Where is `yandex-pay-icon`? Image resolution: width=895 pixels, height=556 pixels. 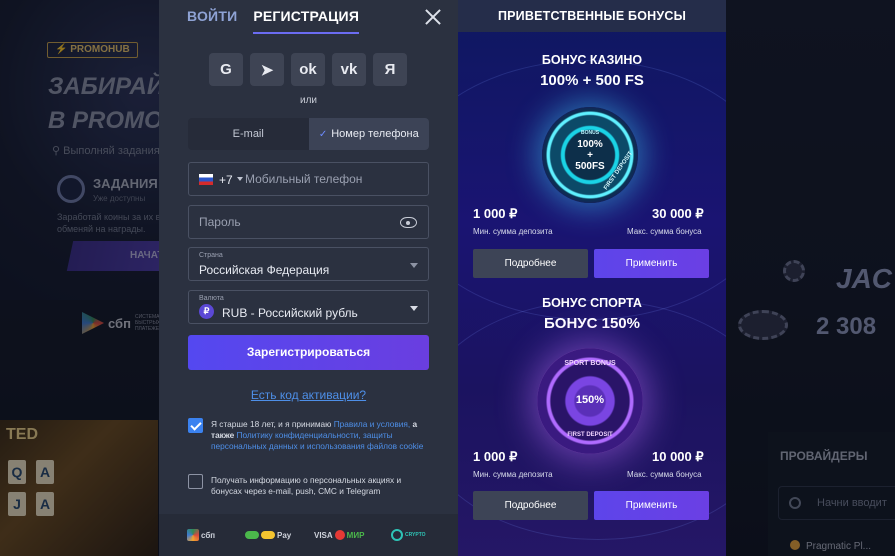
yandex-pay-icon is located at coordinates (268, 535).